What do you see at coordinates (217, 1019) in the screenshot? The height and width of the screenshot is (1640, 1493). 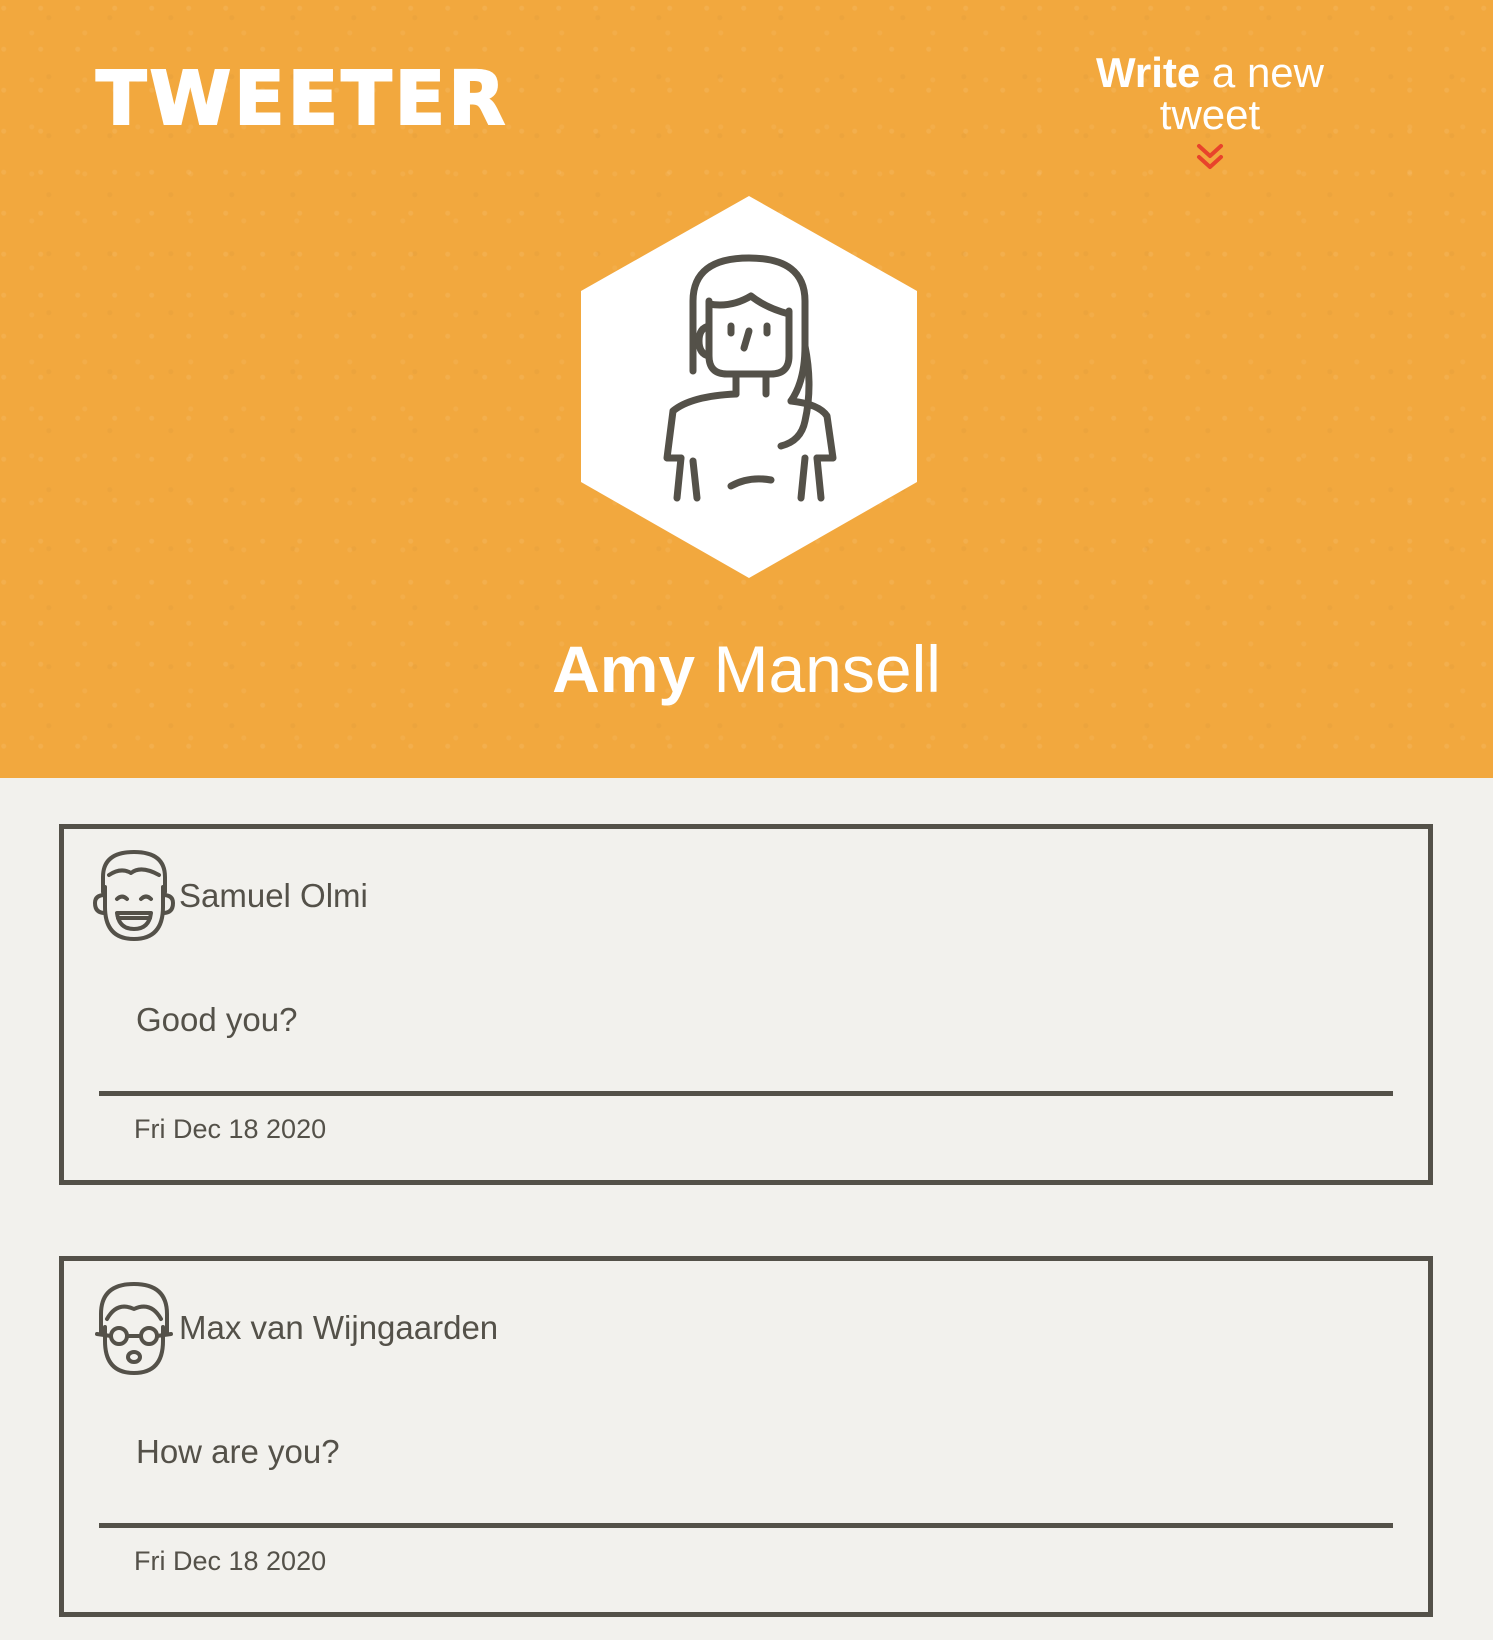 I see `tweet-text: Good you?` at bounding box center [217, 1019].